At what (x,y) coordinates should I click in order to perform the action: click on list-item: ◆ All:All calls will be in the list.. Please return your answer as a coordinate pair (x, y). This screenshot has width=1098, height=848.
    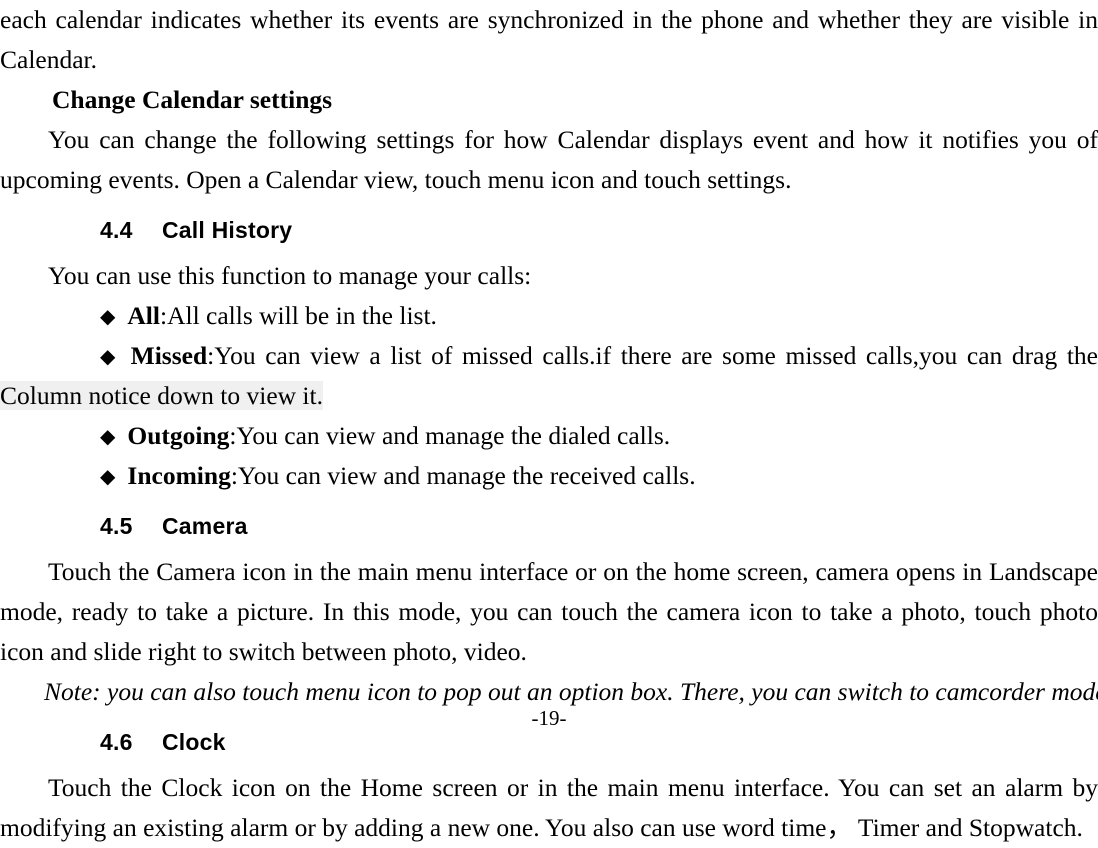
    Looking at the image, I should click on (549, 316).